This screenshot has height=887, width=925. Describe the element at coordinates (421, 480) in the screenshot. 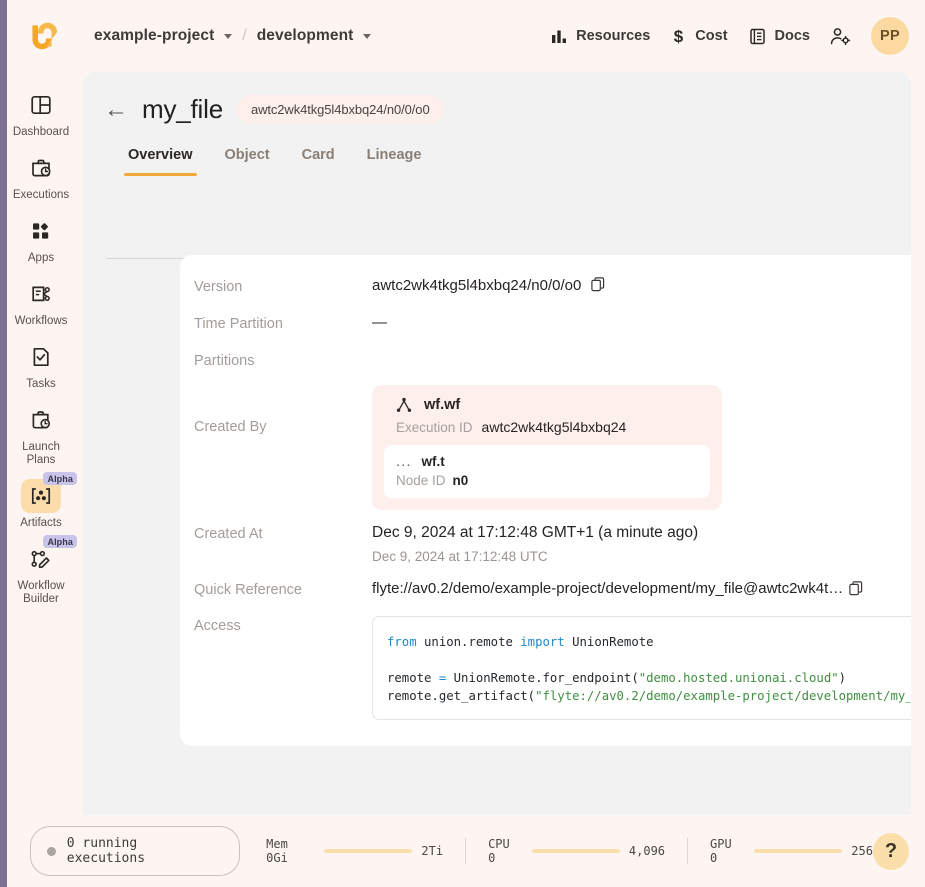

I see `node-id-label: Node ID` at that location.